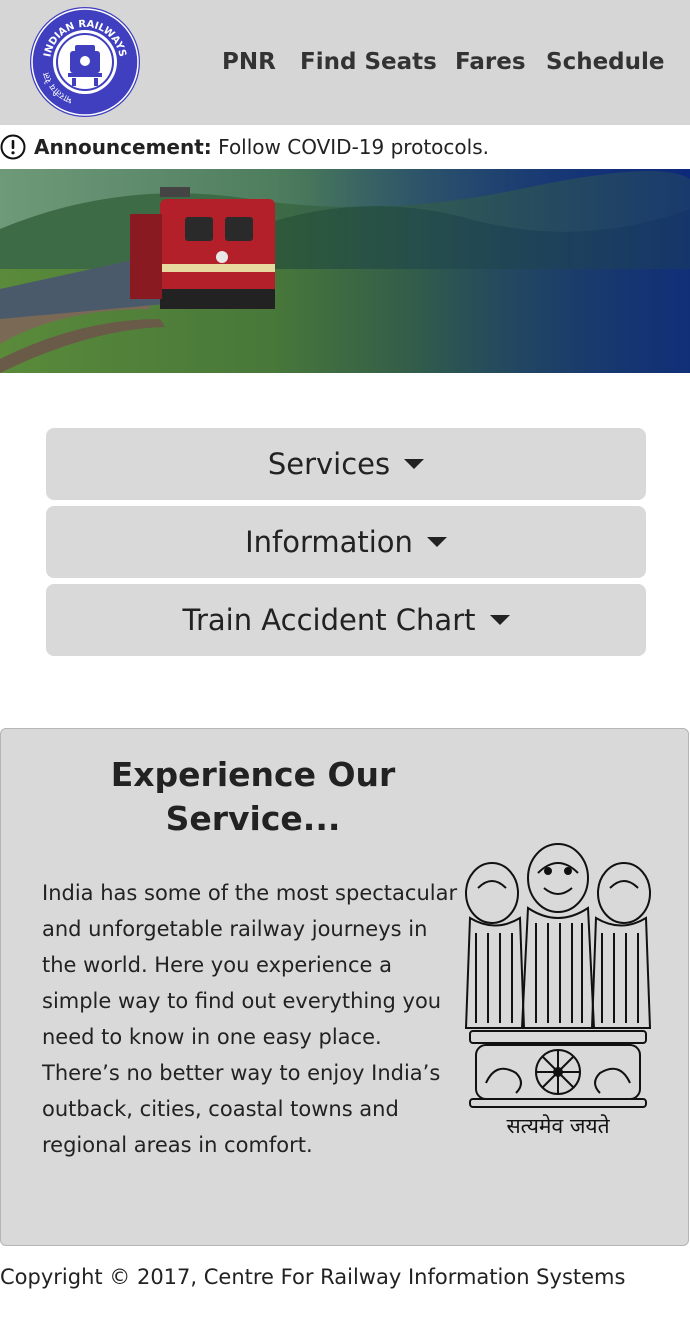 This screenshot has height=1326, width=690. Describe the element at coordinates (85, 62) in the screenshot. I see `indian-railways-logo: INDIAN RAILWAYS भारतीय रेल` at that location.